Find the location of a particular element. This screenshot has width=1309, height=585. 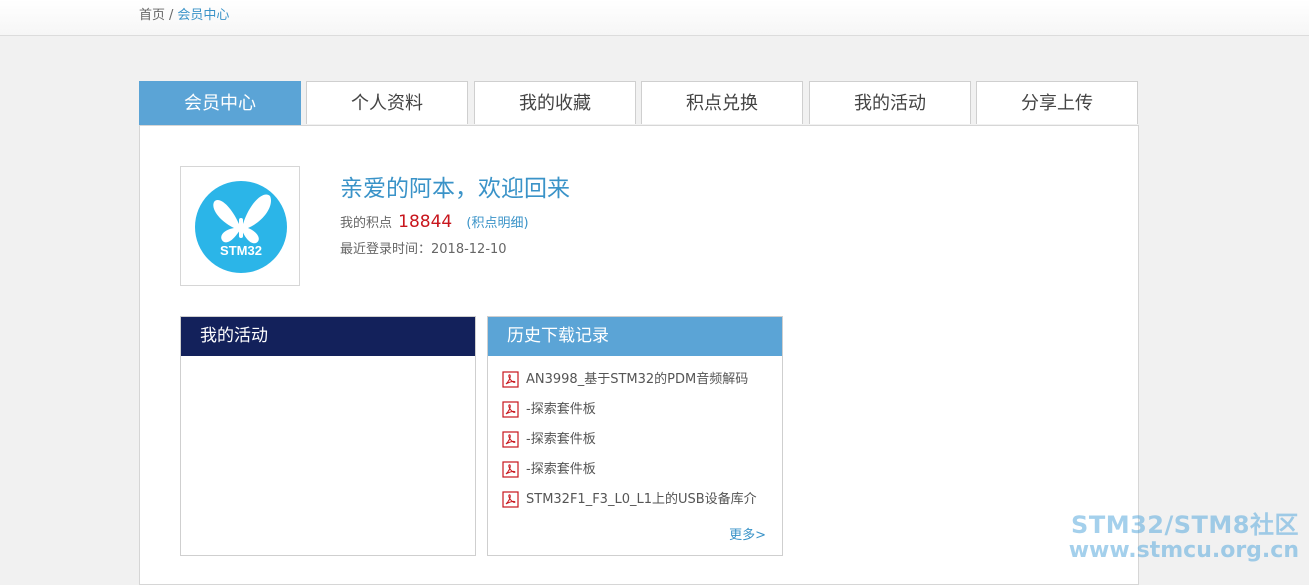

tab-points-exchange: 积点兑换 is located at coordinates (722, 102).